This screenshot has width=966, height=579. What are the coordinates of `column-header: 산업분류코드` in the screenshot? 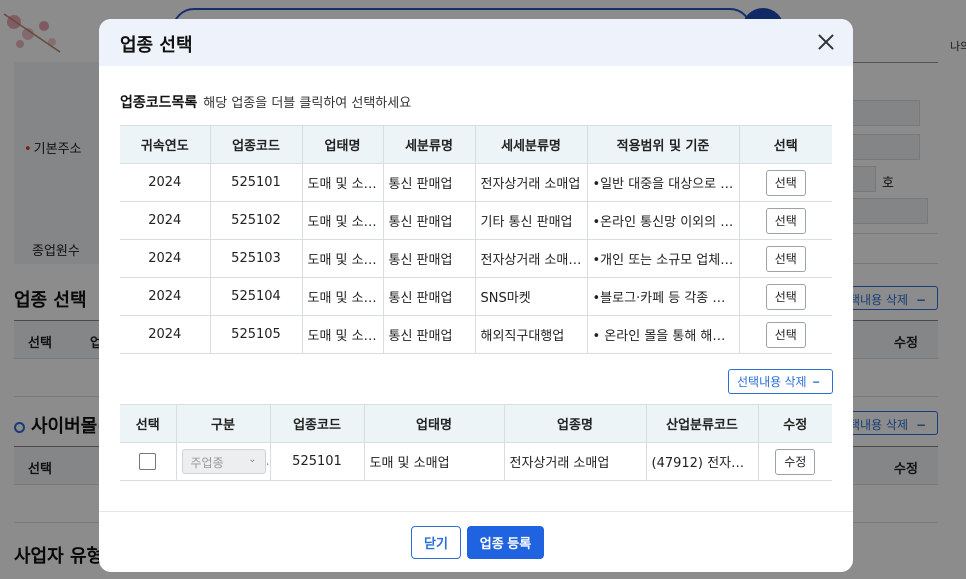 It's located at (702, 423).